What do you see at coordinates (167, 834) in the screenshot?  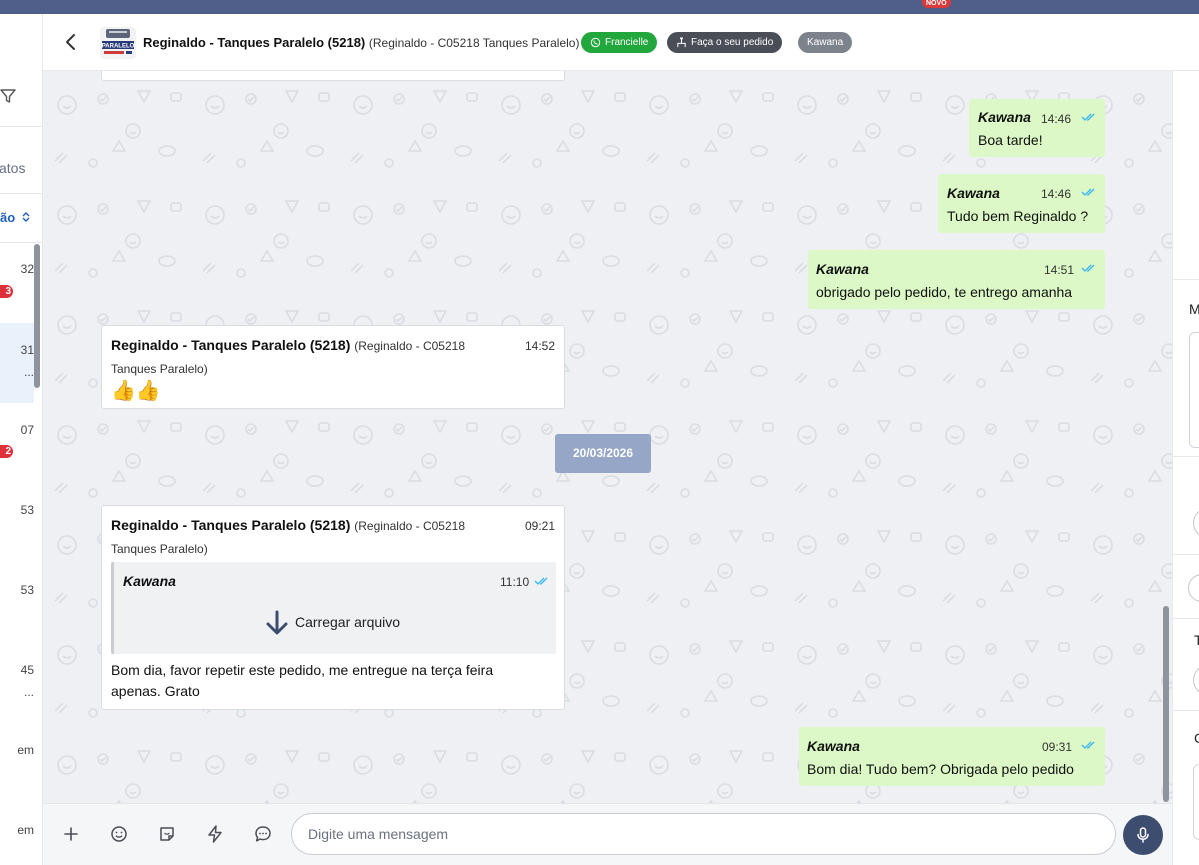 I see `sticker-icon` at bounding box center [167, 834].